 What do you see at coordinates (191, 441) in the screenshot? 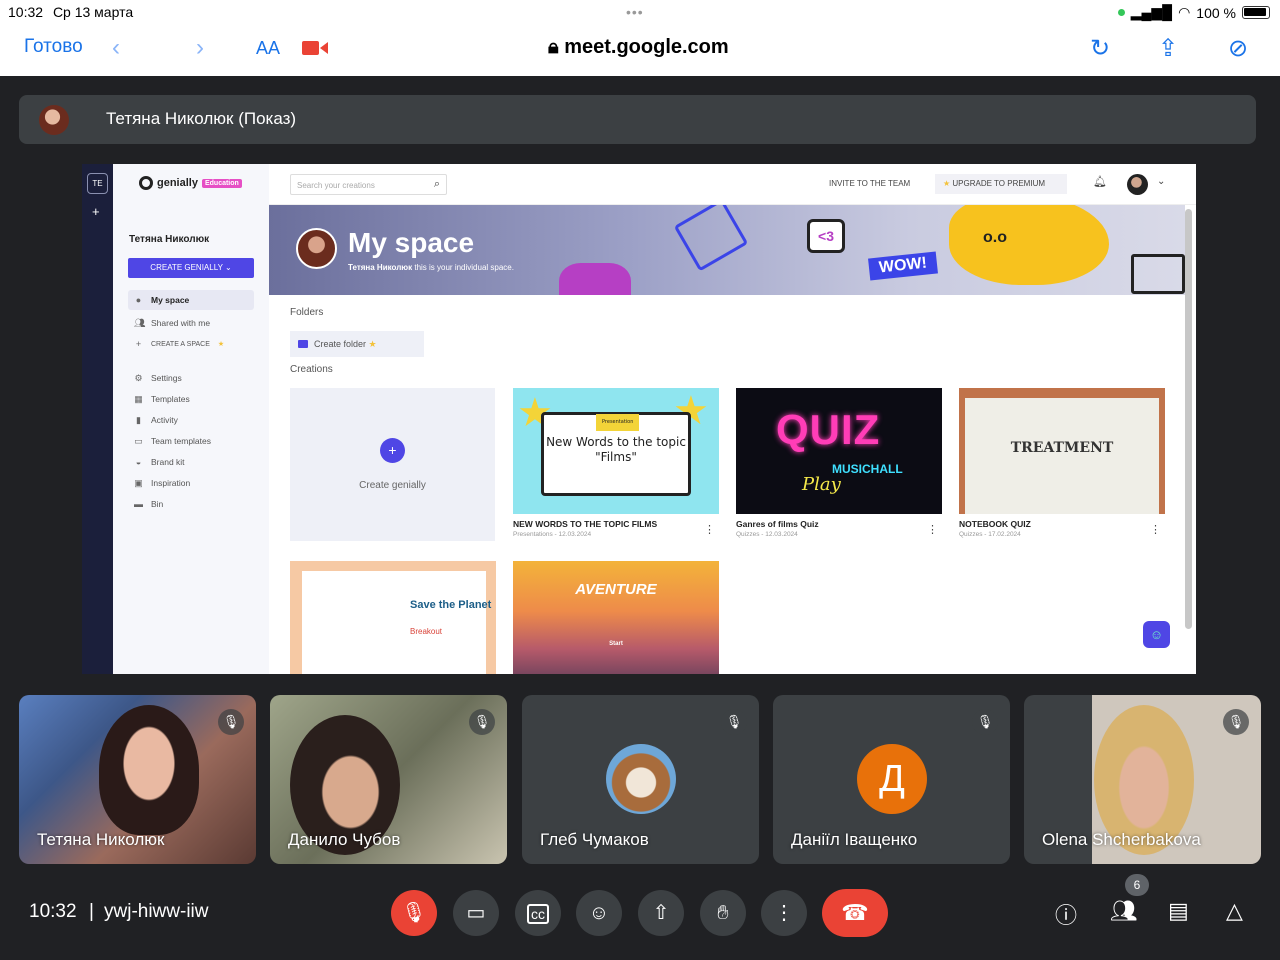
I see `sidebar-item-team-templates: ▭ Team templates` at bounding box center [191, 441].